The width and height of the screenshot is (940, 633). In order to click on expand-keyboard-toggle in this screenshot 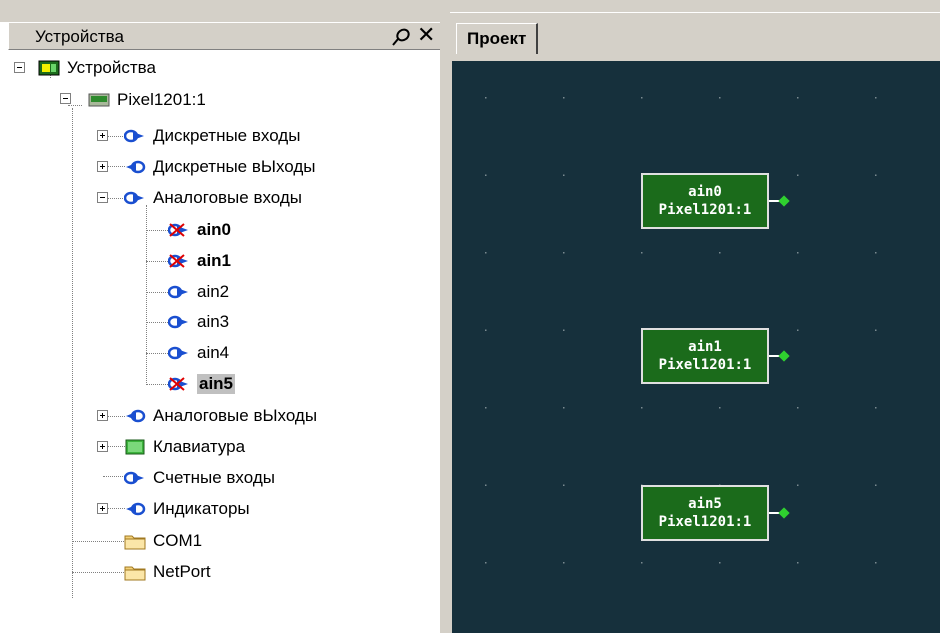, I will do `click(102, 446)`.